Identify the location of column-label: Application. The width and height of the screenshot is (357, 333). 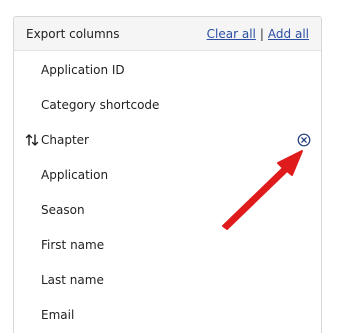
(75, 174).